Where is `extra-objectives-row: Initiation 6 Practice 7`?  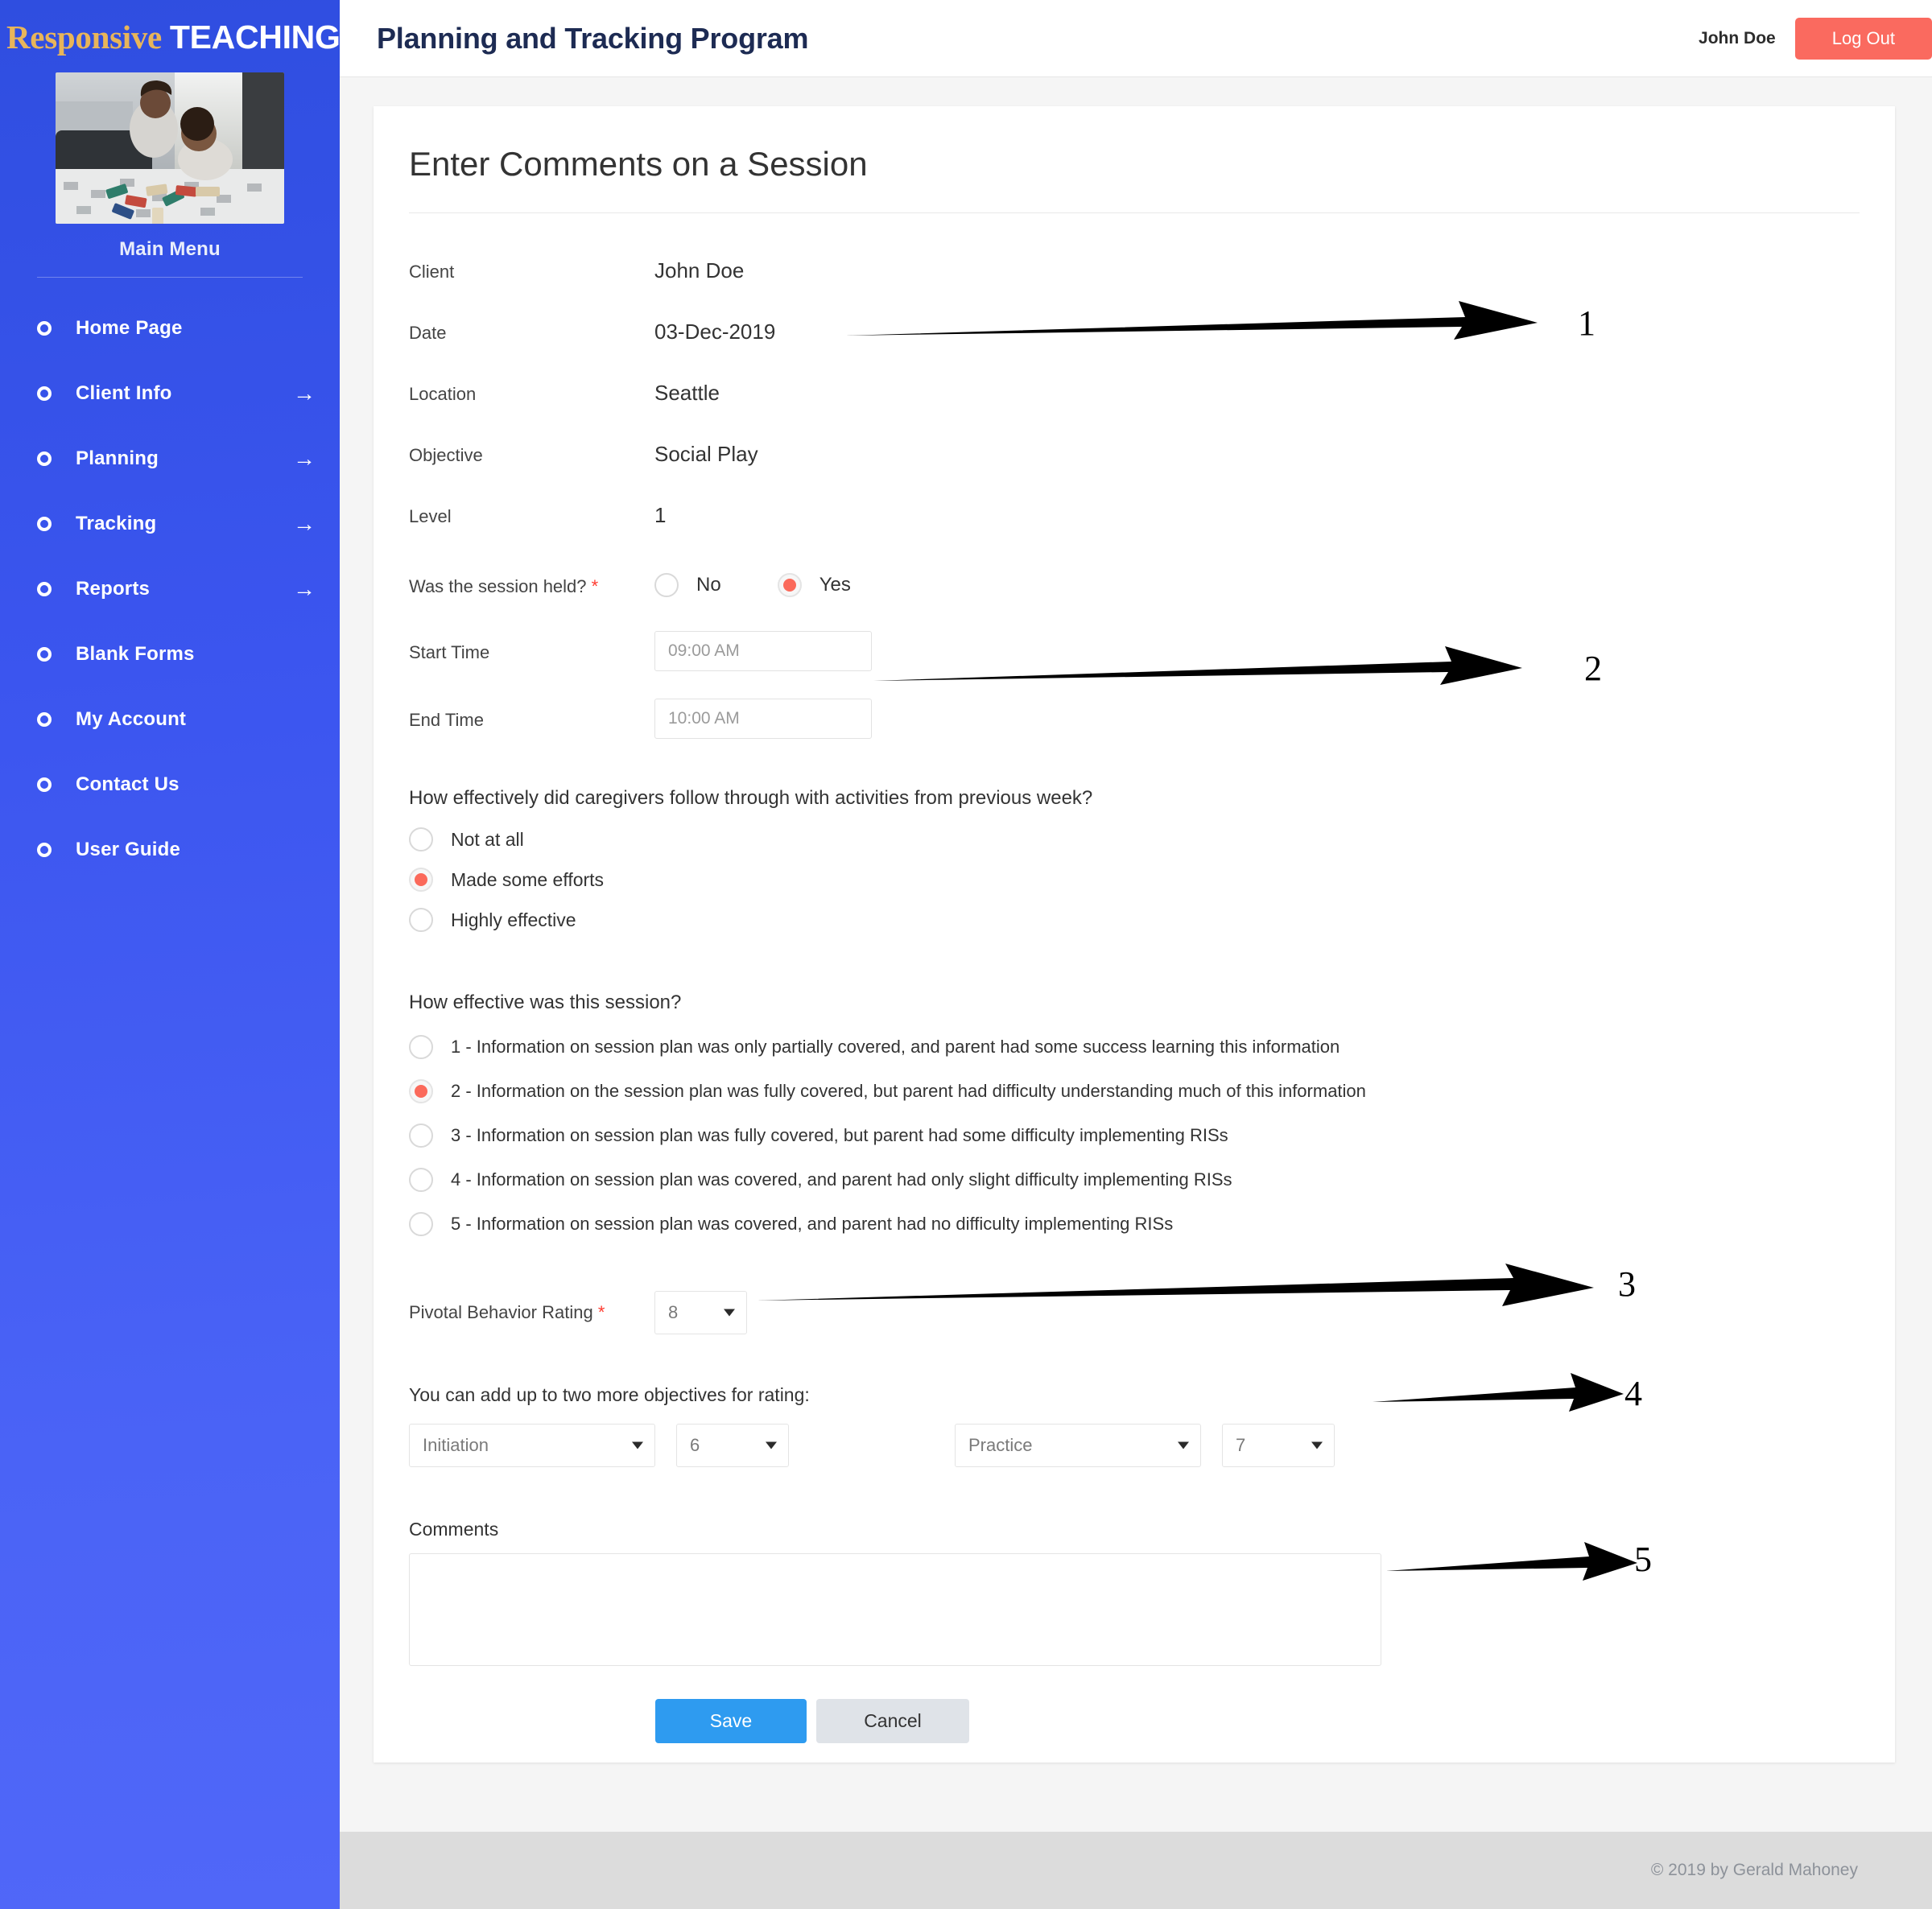
extra-objectives-row: Initiation 6 Practice 7 is located at coordinates (1134, 1446).